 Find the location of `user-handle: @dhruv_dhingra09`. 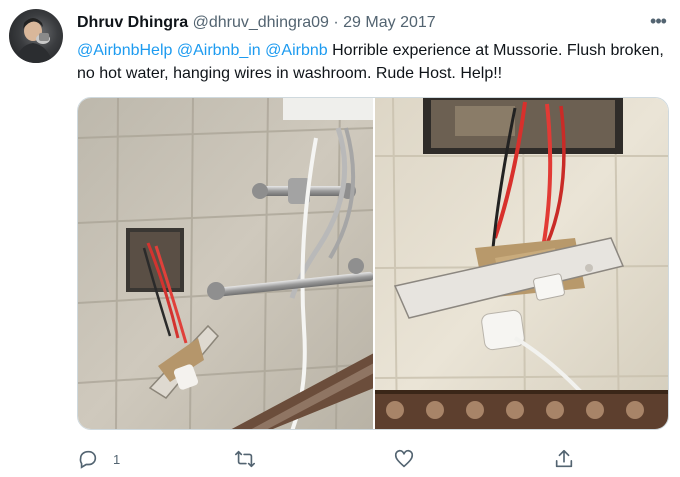

user-handle: @dhruv_dhingra09 is located at coordinates (261, 22).